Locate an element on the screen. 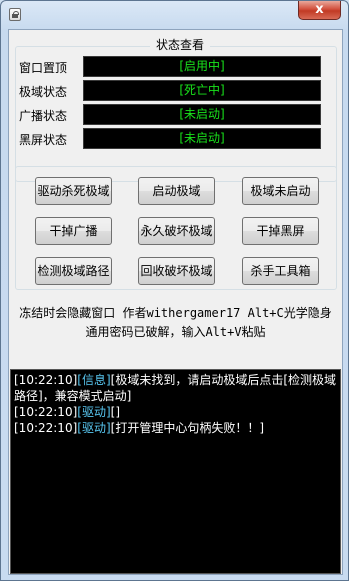 The width and height of the screenshot is (349, 581). status-label: 极域状态 is located at coordinates (43, 92).